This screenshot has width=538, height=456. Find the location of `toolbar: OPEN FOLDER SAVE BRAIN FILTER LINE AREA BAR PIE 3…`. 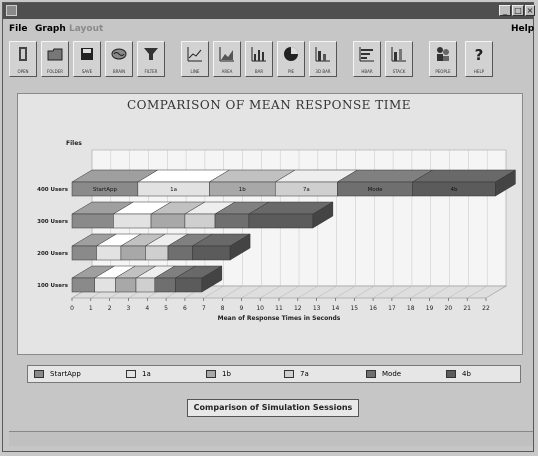

toolbar: OPEN FOLDER SAVE BRAIN FILTER LINE AREA BAR PIE 3… is located at coordinates (269, 64).